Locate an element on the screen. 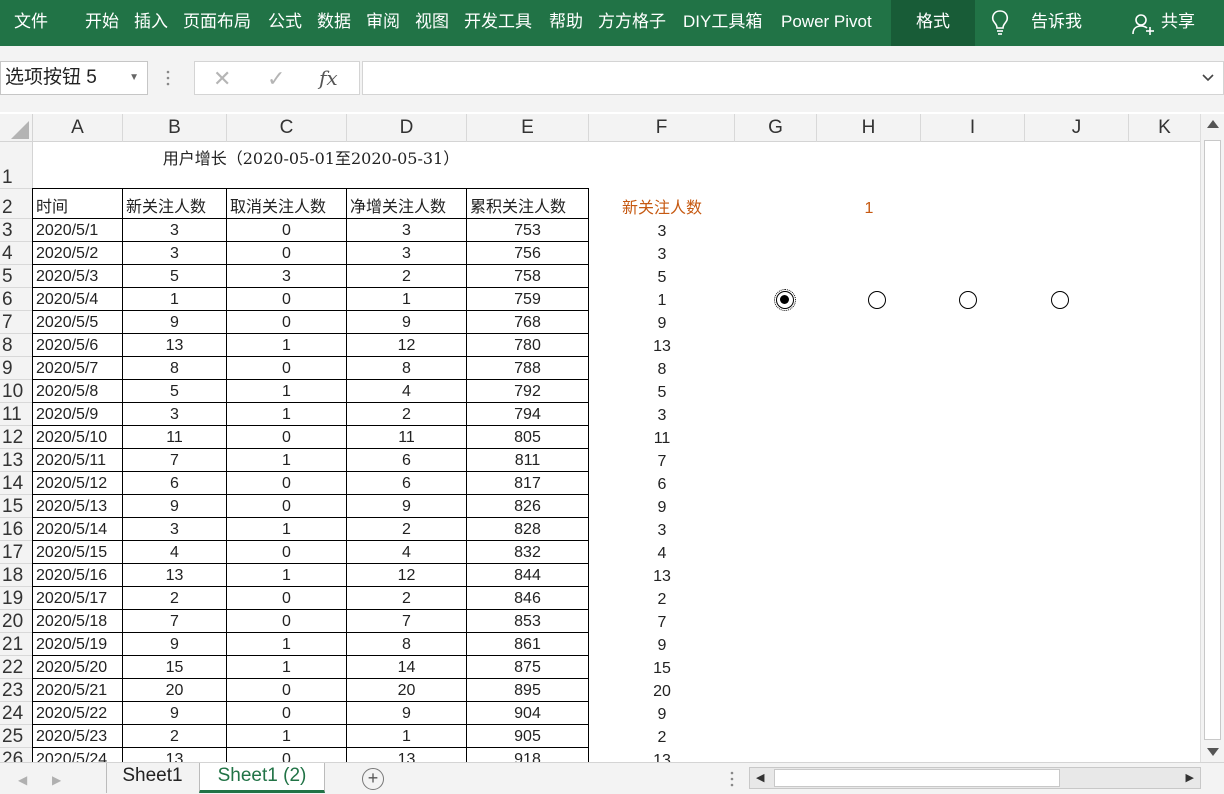  row-header: 3 is located at coordinates (16, 230).